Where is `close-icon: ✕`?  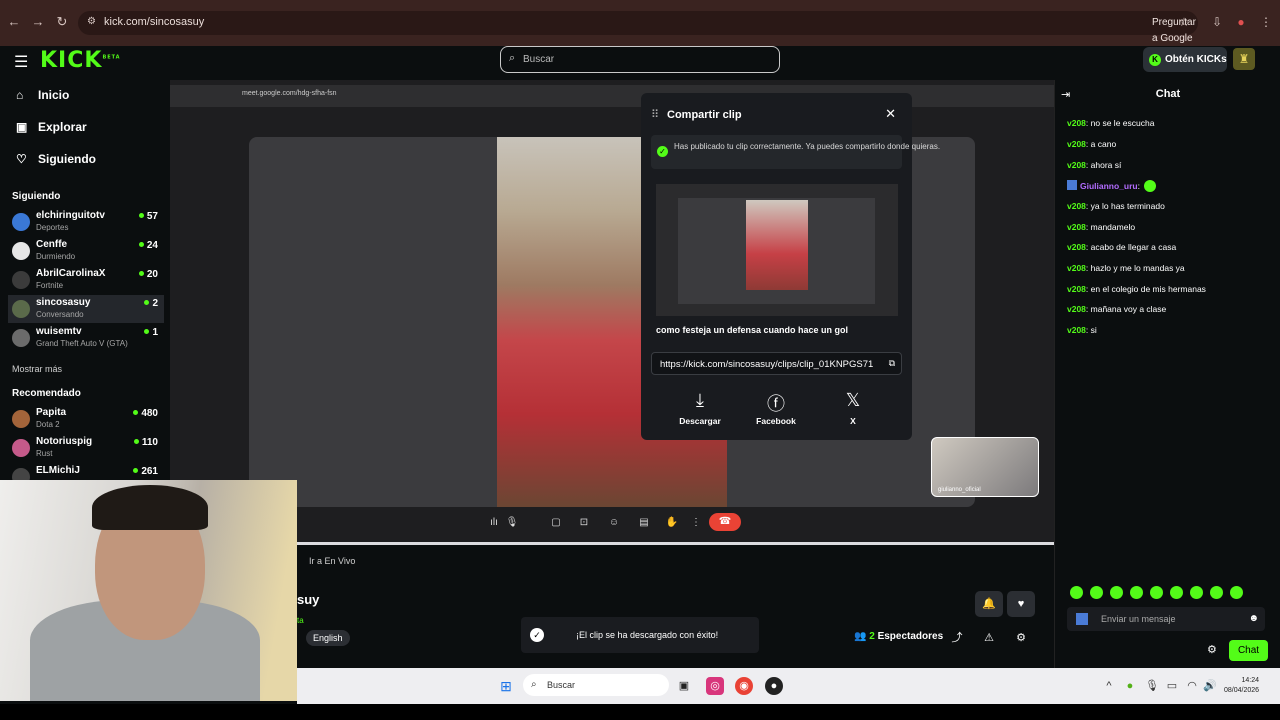 close-icon: ✕ is located at coordinates (890, 114).